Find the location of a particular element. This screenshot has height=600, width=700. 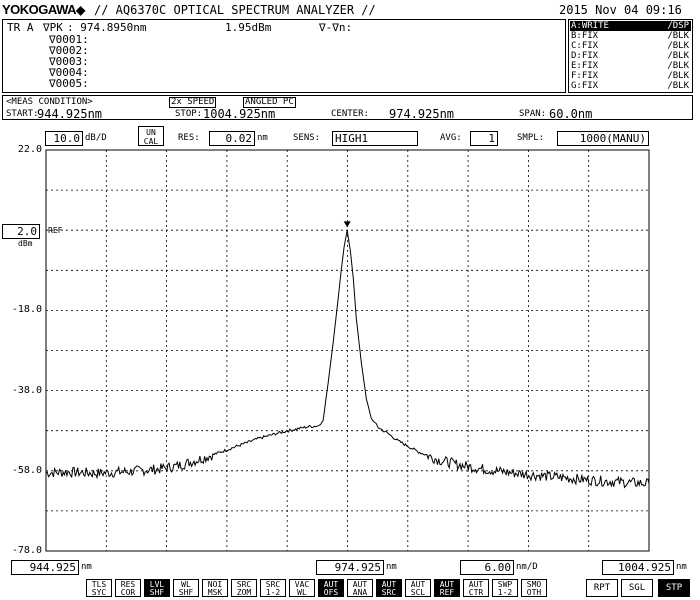

soft-key-aut-ofs: AUT OFS is located at coordinates (331, 588).